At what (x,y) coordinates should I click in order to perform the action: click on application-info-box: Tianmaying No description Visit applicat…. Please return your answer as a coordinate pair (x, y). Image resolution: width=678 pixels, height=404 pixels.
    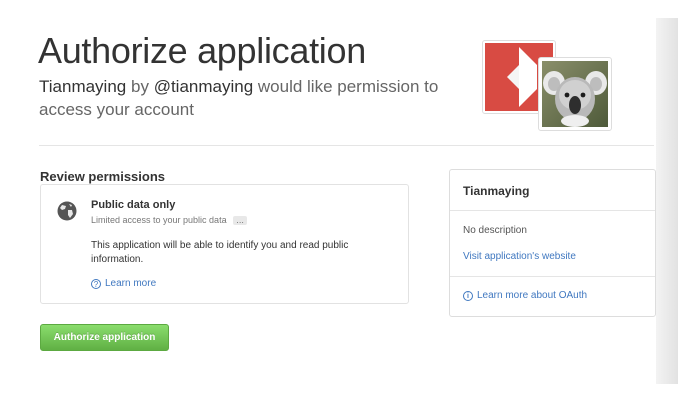
    Looking at the image, I should click on (552, 243).